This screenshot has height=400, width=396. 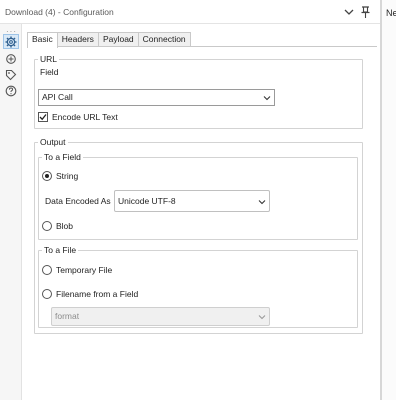 What do you see at coordinates (164, 39) in the screenshot?
I see `tab-connection: Connection` at bounding box center [164, 39].